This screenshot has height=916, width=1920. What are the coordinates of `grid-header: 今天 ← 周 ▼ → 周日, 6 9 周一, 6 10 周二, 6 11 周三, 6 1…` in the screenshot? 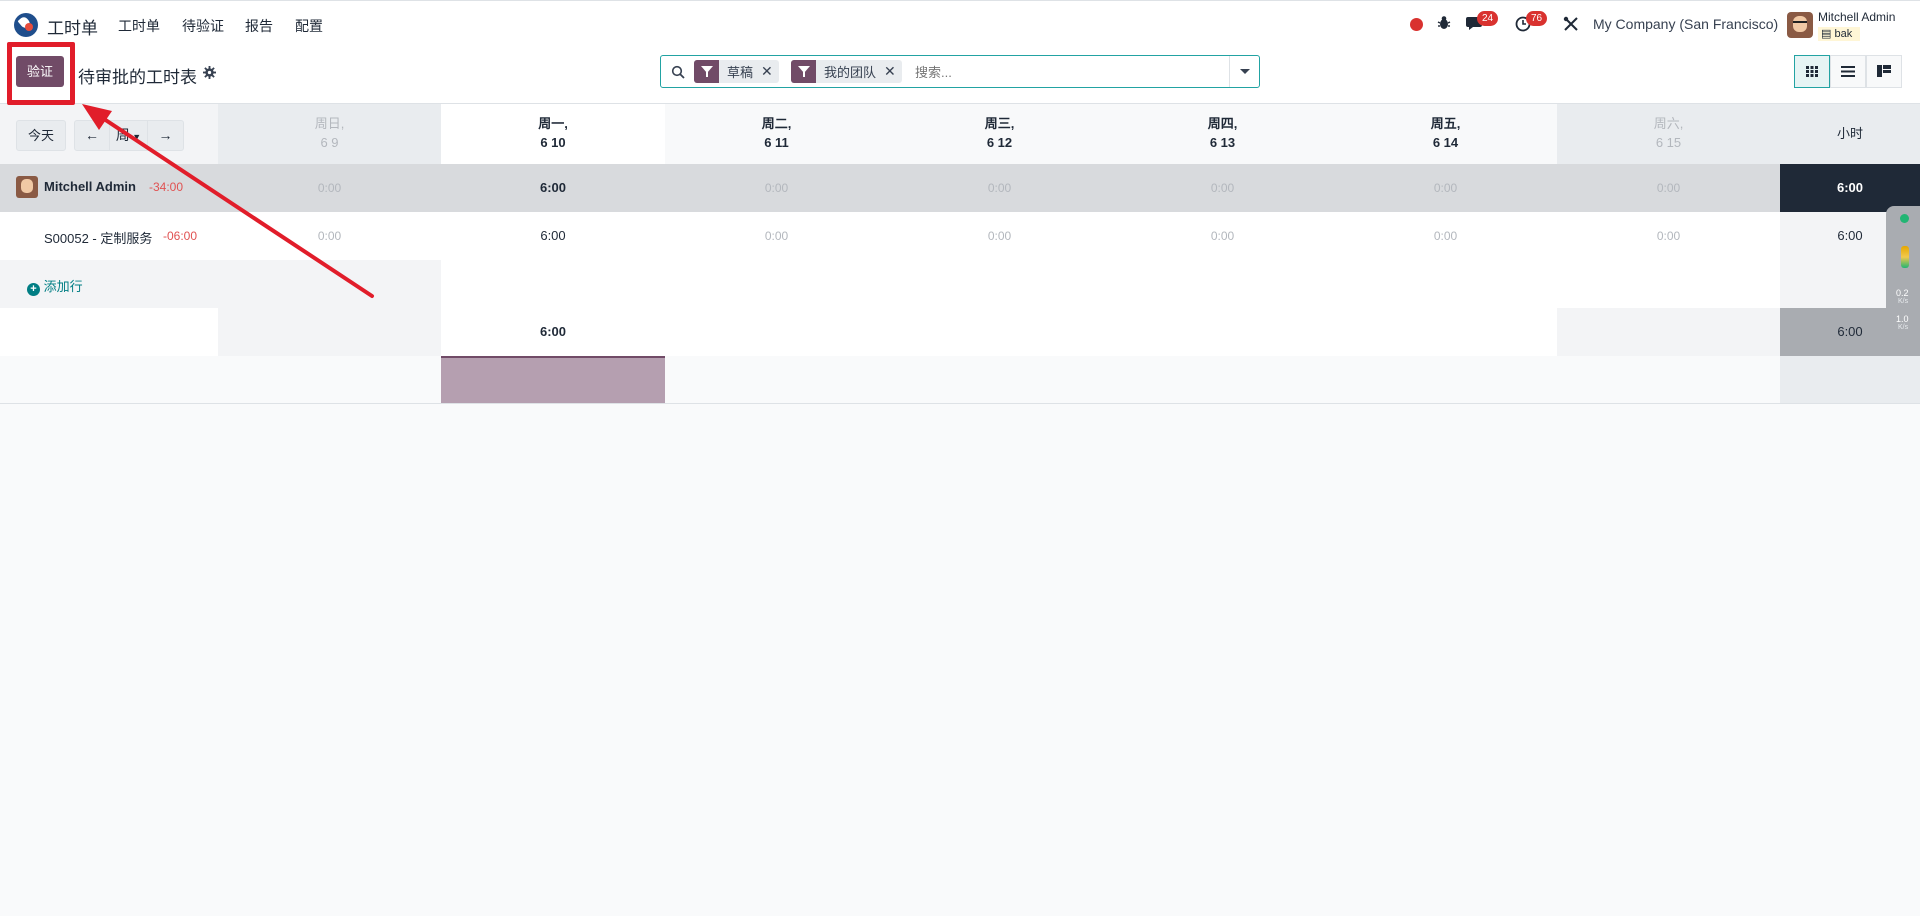 It's located at (960, 134).